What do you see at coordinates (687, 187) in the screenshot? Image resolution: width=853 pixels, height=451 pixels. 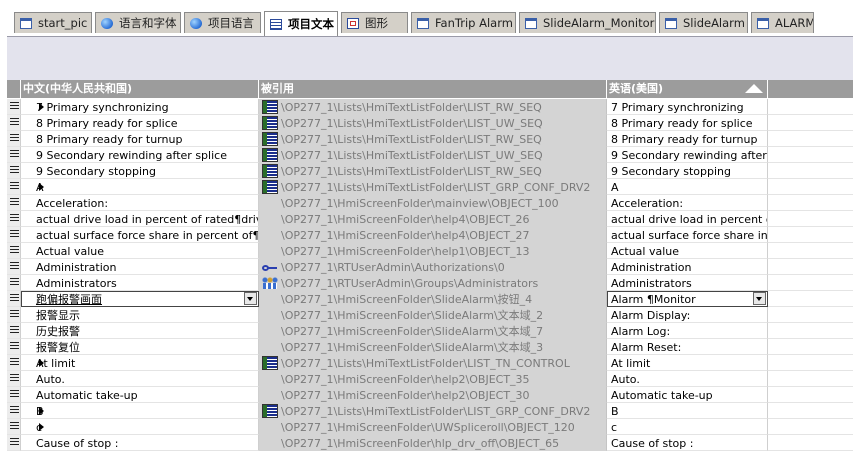 I see `cell-english: A` at bounding box center [687, 187].